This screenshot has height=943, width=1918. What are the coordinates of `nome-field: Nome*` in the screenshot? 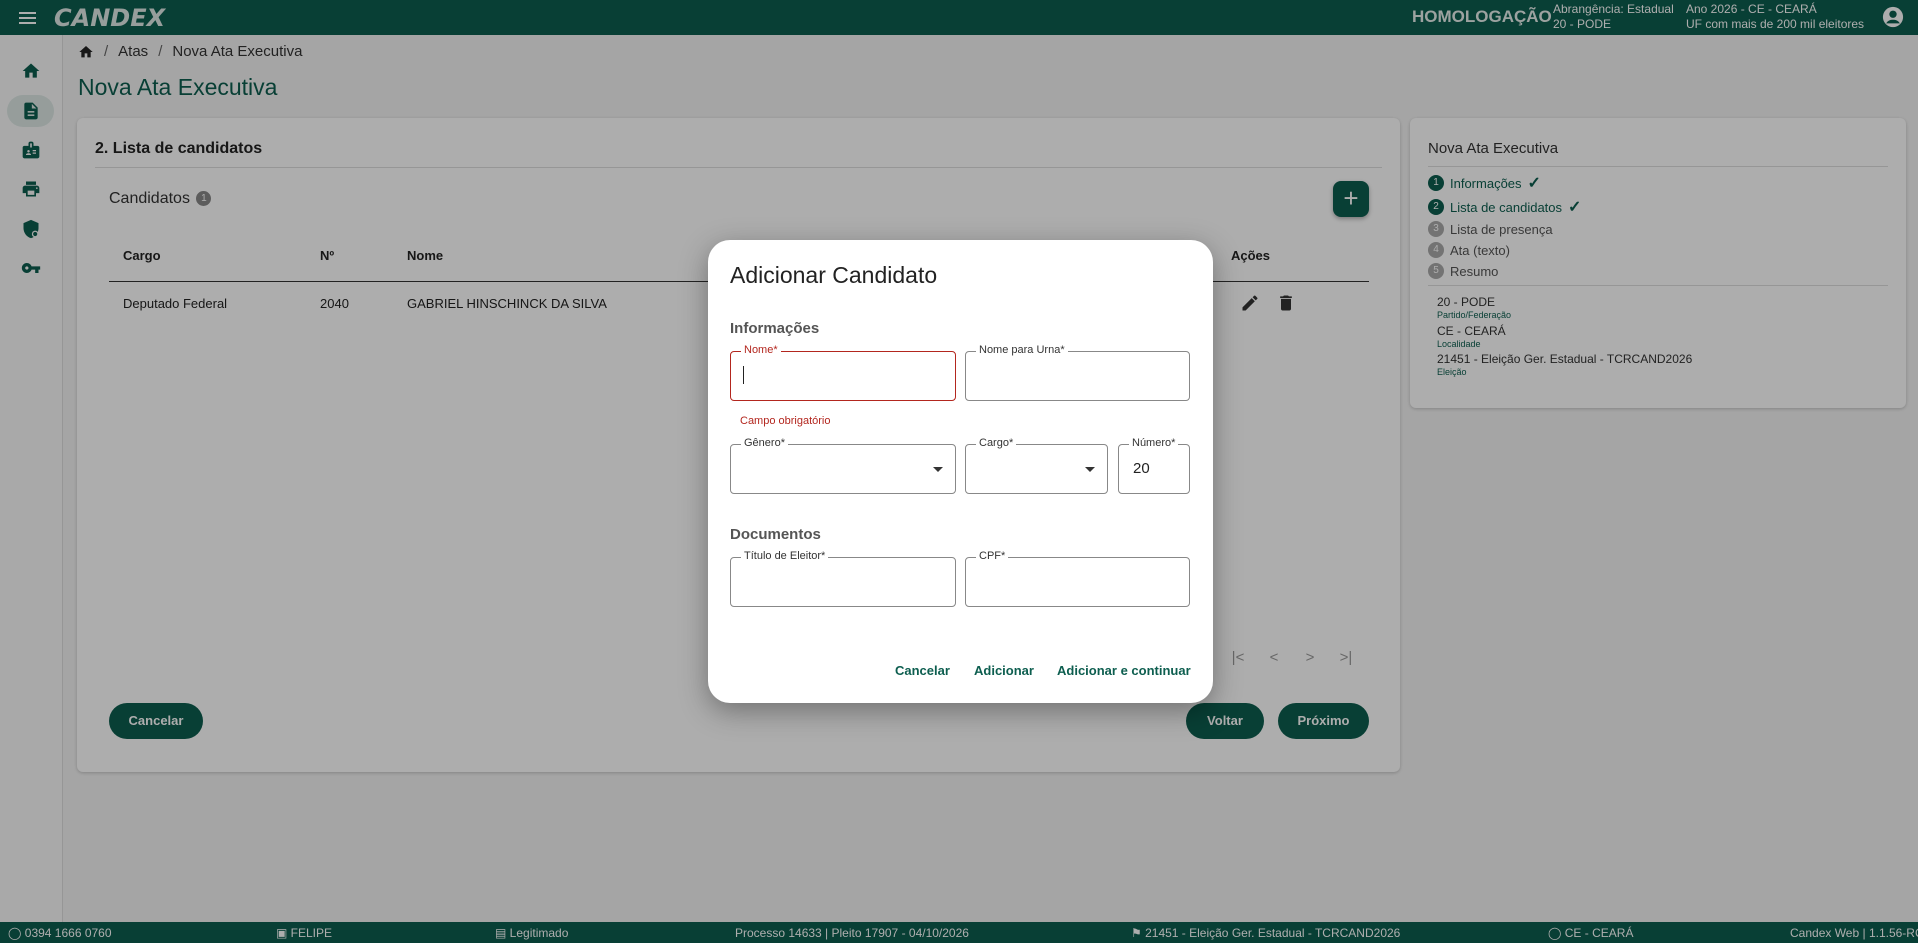 It's located at (843, 372).